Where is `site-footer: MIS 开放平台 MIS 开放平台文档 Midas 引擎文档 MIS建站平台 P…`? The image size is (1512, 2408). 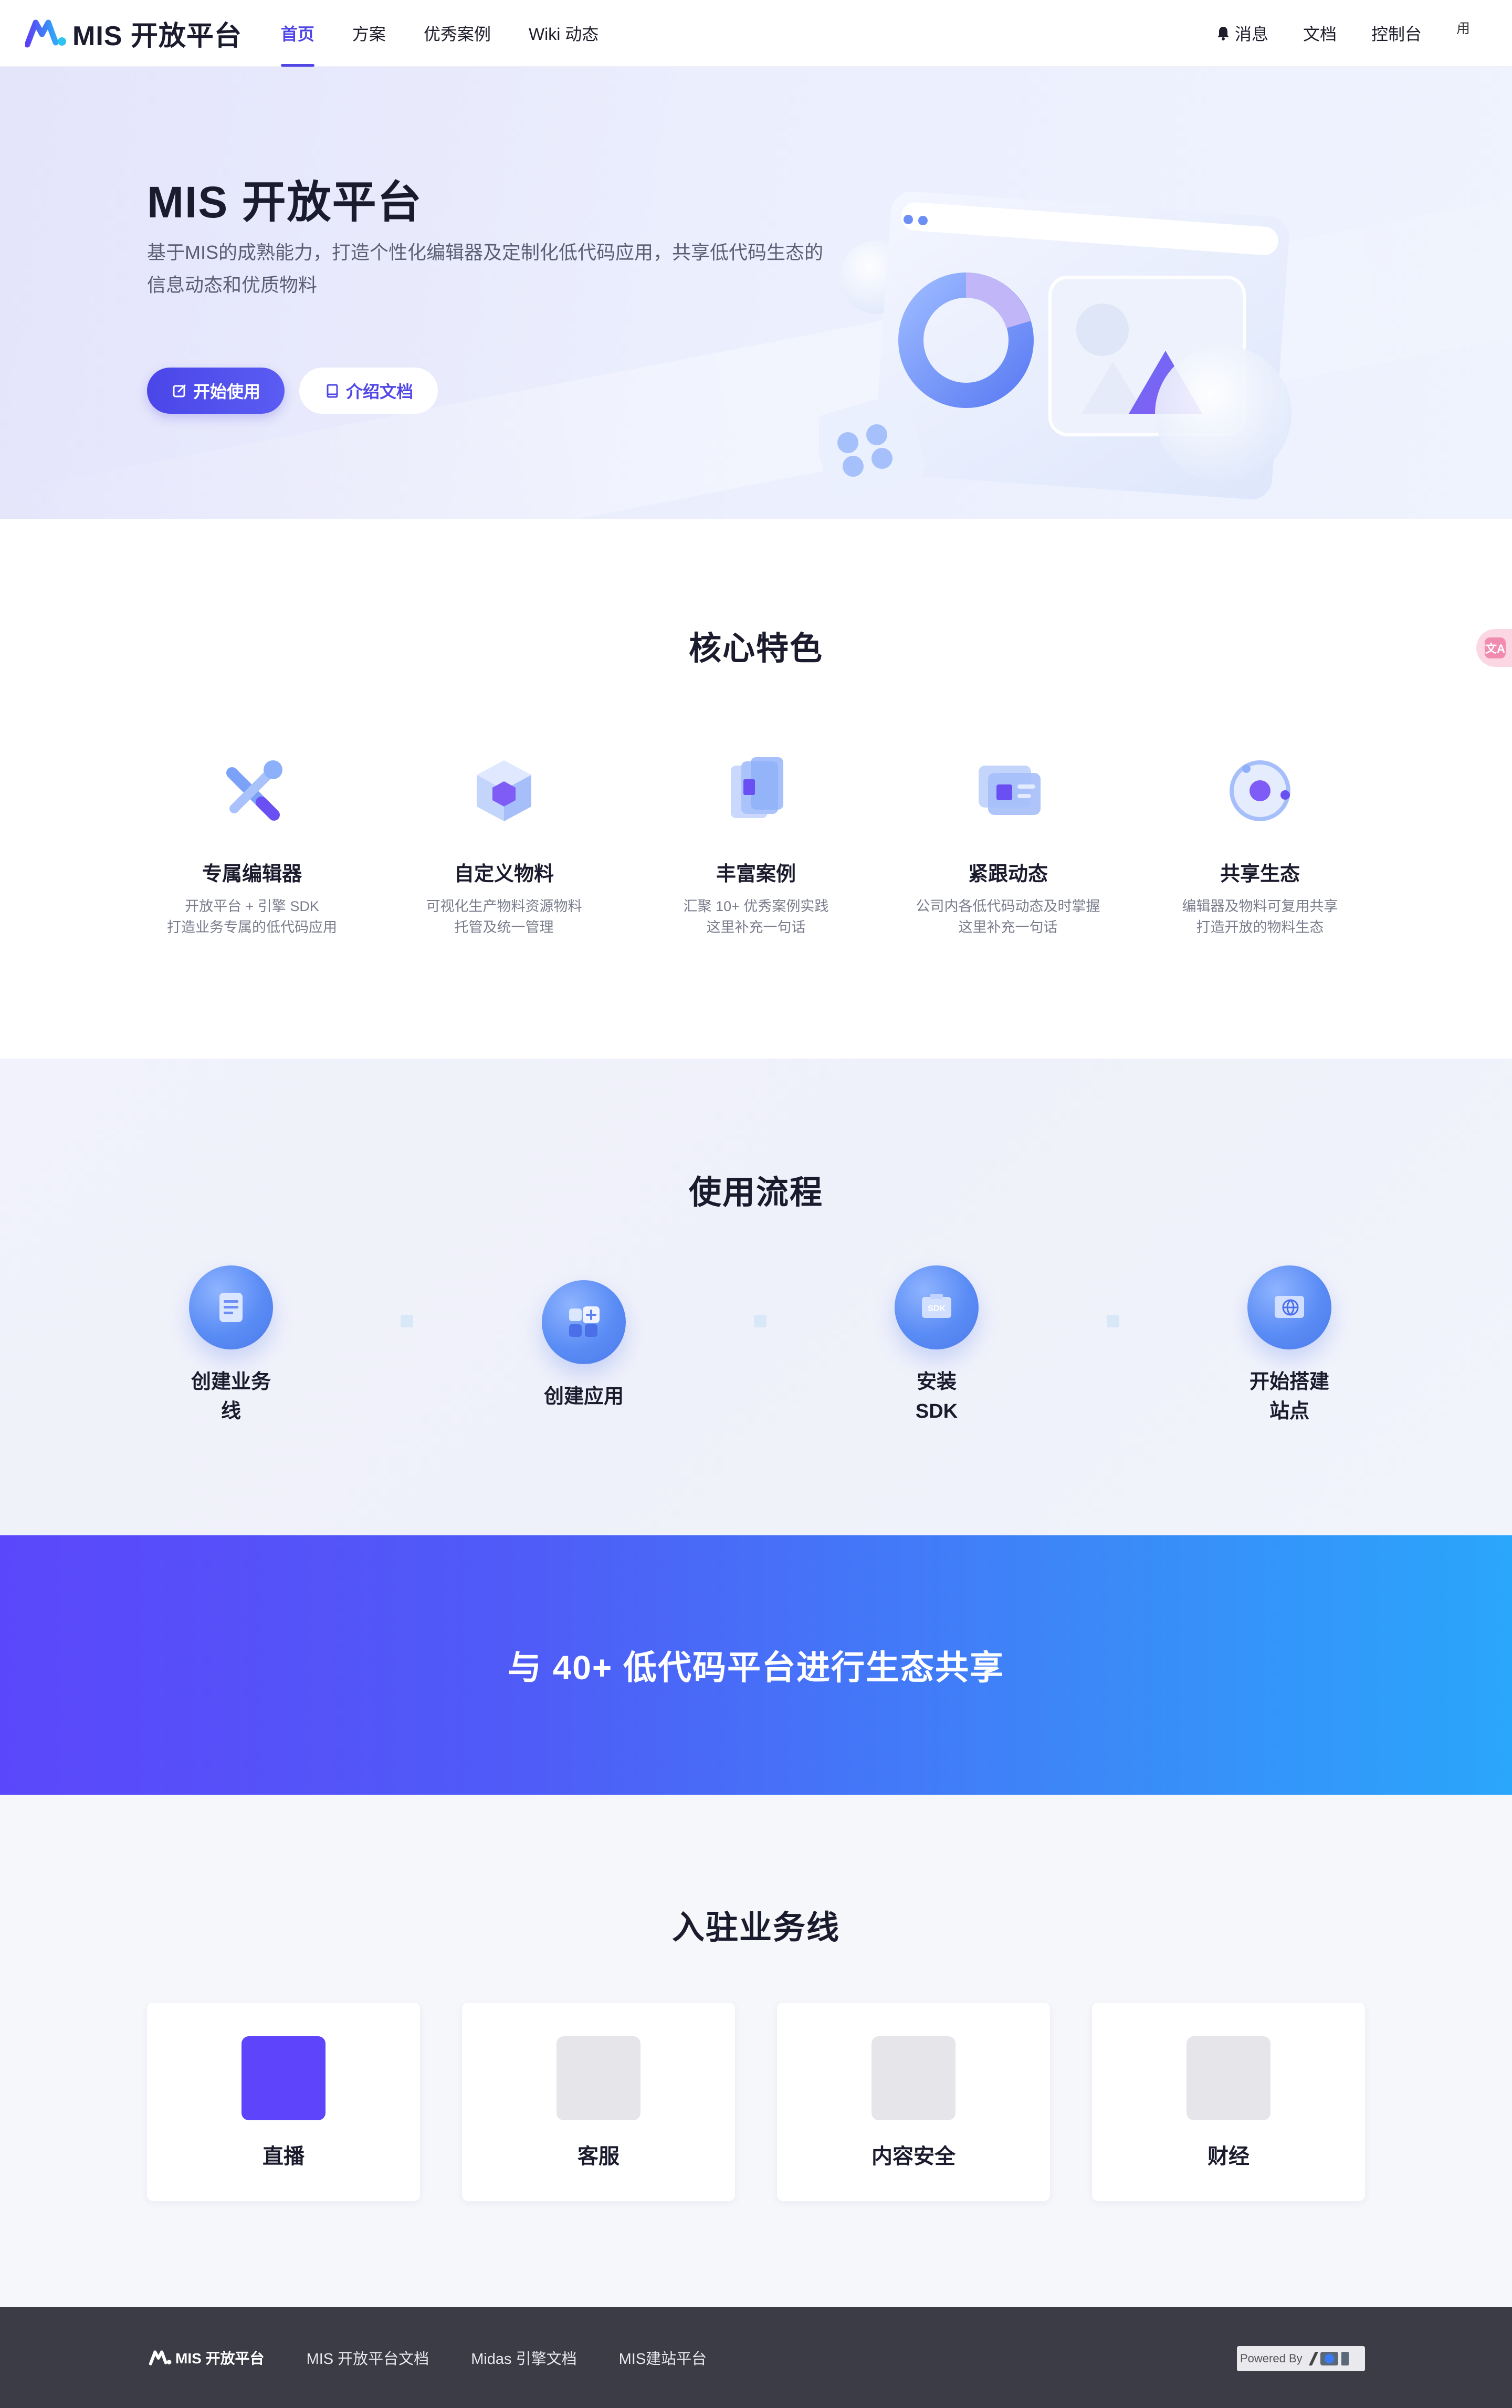
site-footer: MIS 开放平台 MIS 开放平台文档 Midas 引擎文档 MIS建站平台 P… is located at coordinates (756, 2357).